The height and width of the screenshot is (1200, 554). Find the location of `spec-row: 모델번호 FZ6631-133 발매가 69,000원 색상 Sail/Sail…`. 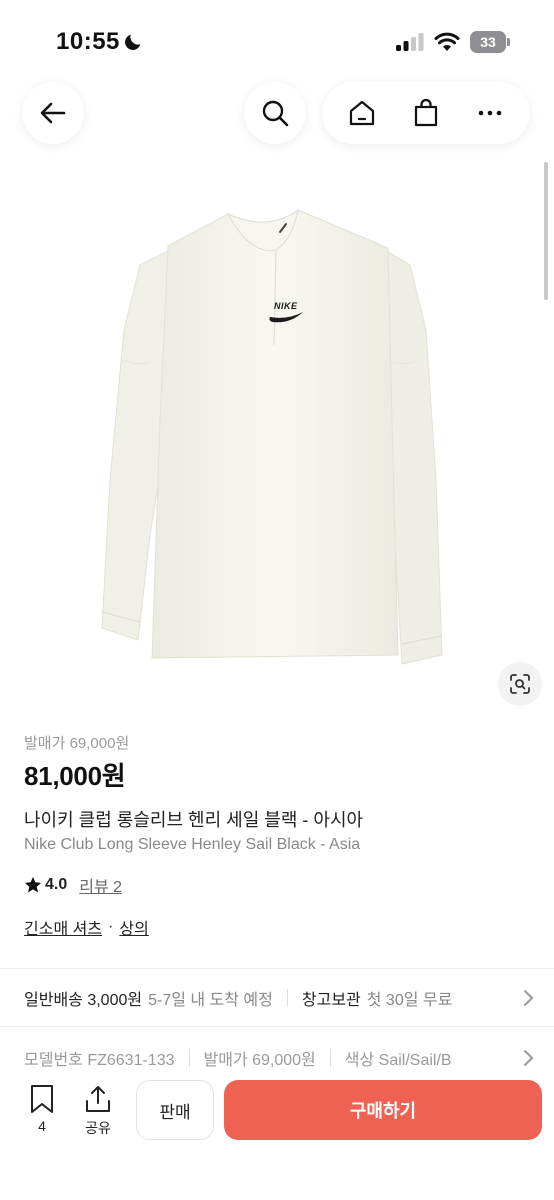

spec-row: 모델번호 FZ6631-133 발매가 69,000원 색상 Sail/Sail… is located at coordinates (279, 1058).